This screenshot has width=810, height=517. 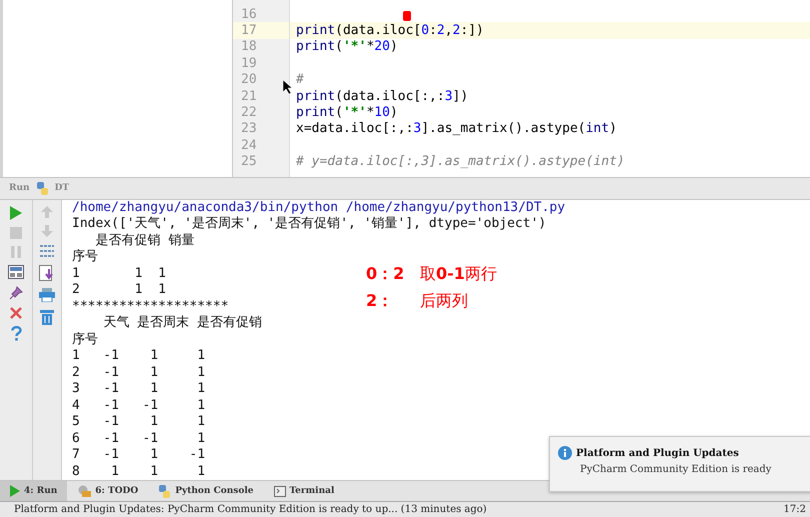 What do you see at coordinates (47, 316) in the screenshot?
I see `trash-icon` at bounding box center [47, 316].